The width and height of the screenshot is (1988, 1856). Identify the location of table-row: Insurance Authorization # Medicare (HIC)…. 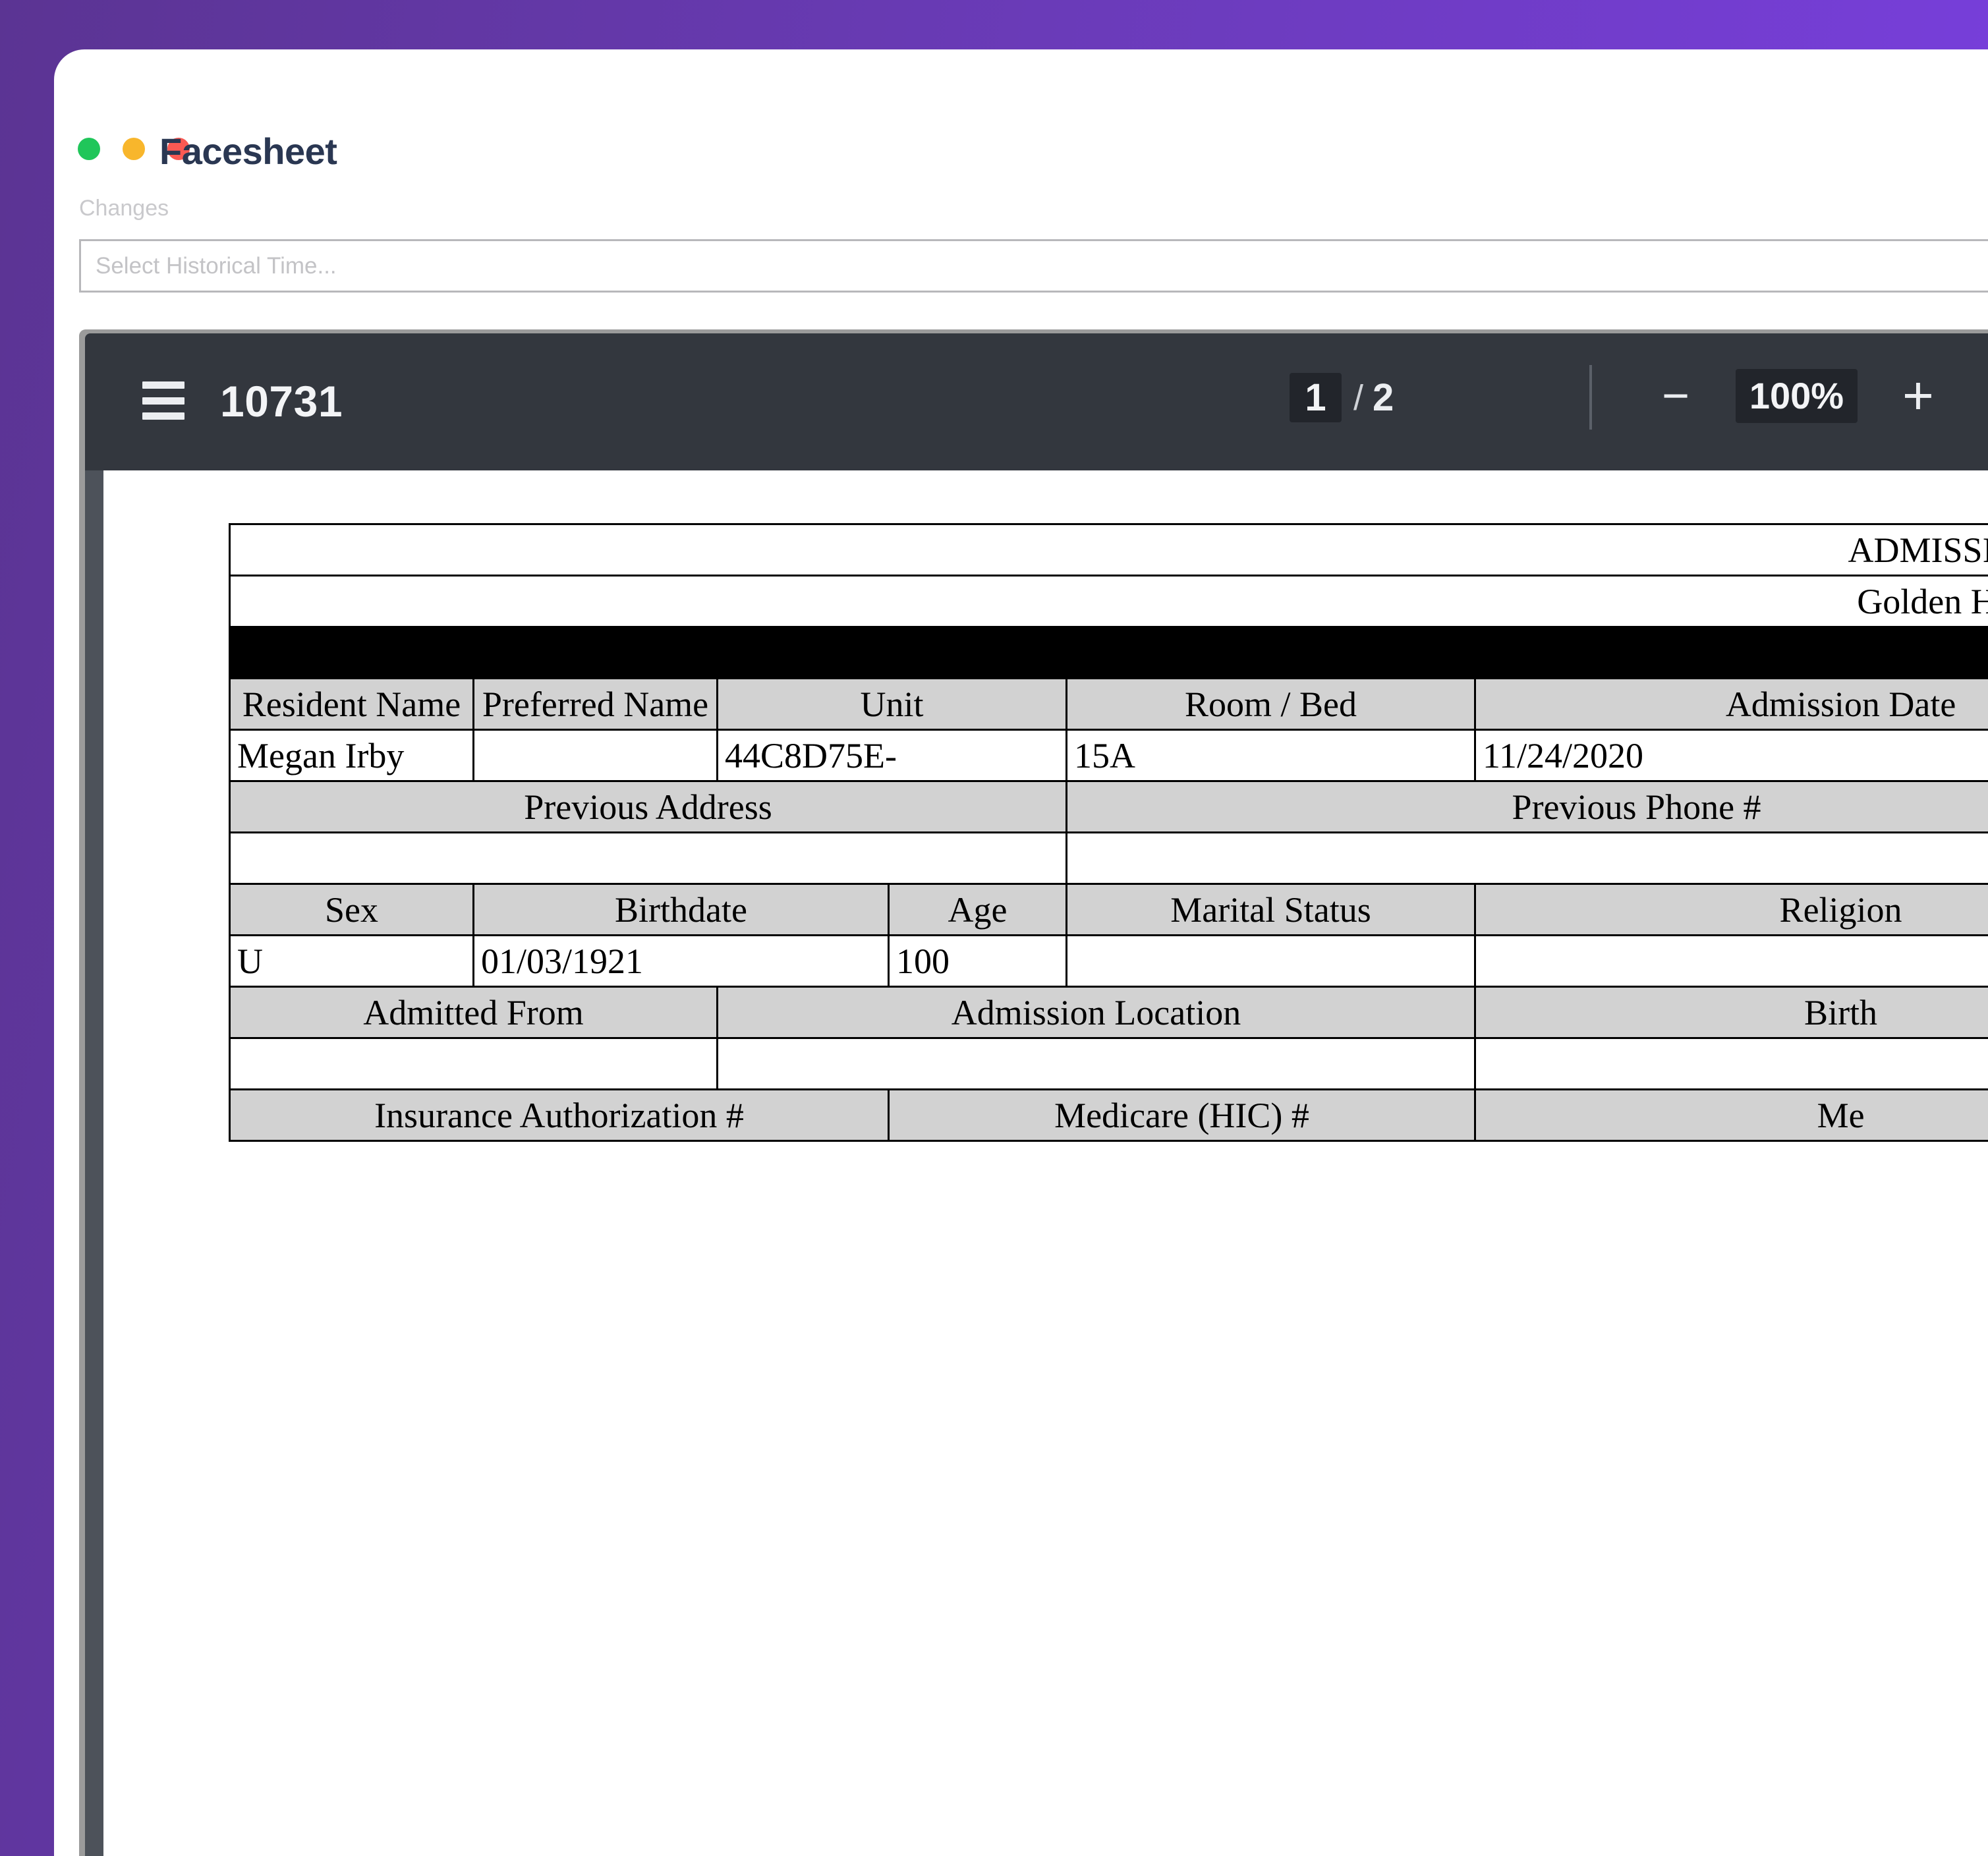
(1108, 1115).